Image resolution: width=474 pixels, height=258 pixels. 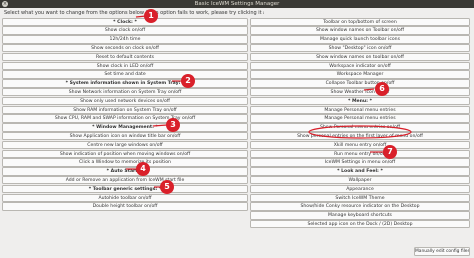 I want to click on right-option-button: Show Weather icon on/off, so click(x=360, y=92).